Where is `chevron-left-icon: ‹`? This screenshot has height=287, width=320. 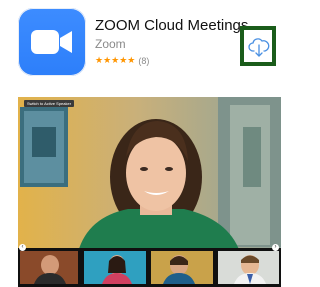 chevron-left-icon: ‹ is located at coordinates (22, 247).